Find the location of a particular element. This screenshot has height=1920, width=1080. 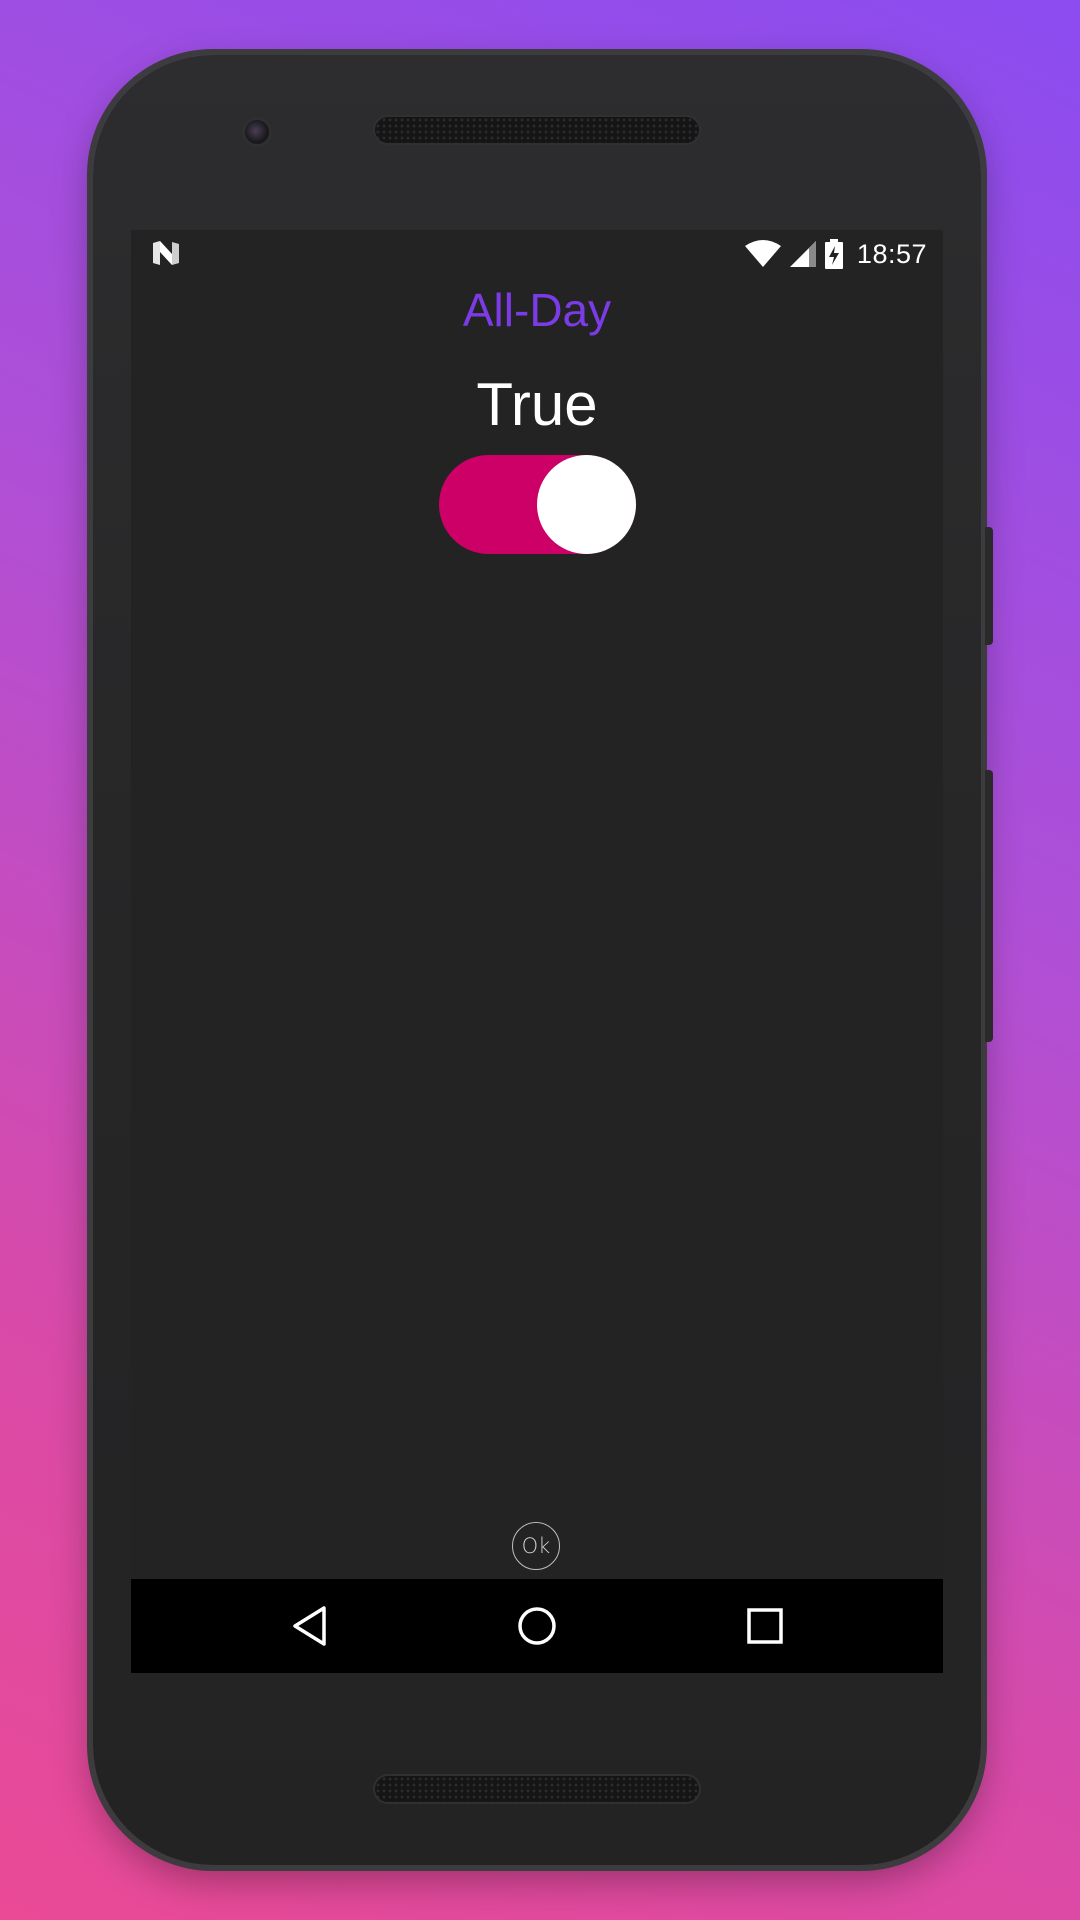

cellular-signal-icon is located at coordinates (802, 254).